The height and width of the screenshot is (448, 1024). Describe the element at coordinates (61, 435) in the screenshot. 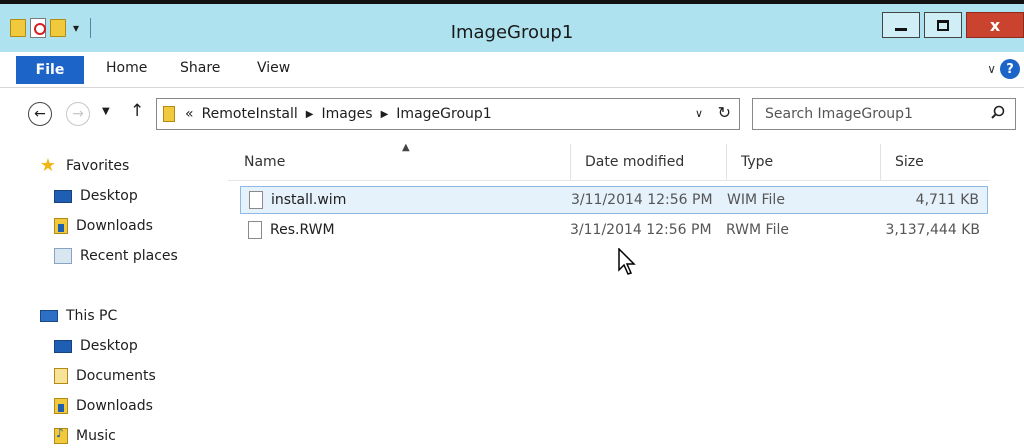

I see `music-icon` at that location.